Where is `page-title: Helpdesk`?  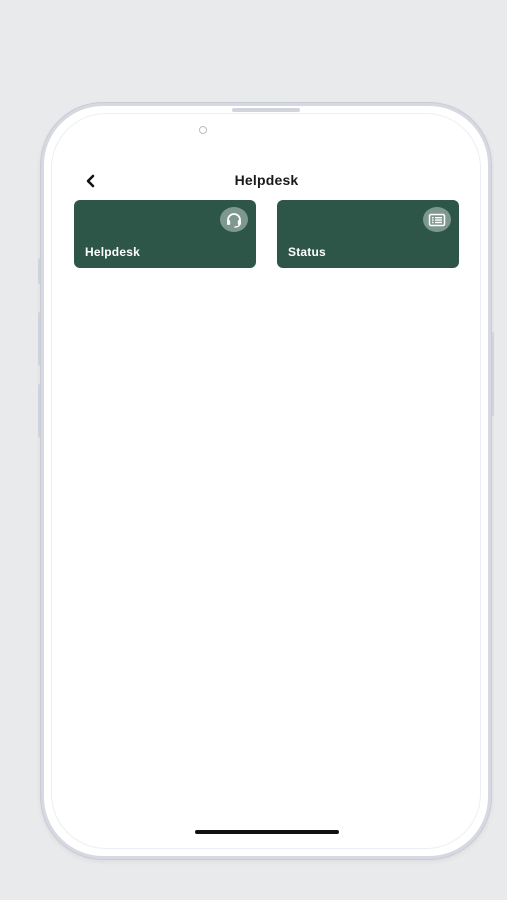
page-title: Helpdesk is located at coordinates (266, 180).